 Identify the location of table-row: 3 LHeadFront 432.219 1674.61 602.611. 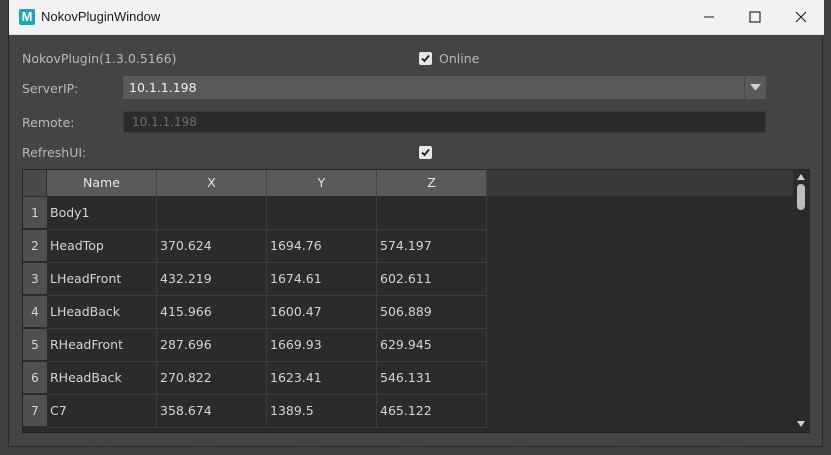
(408, 279).